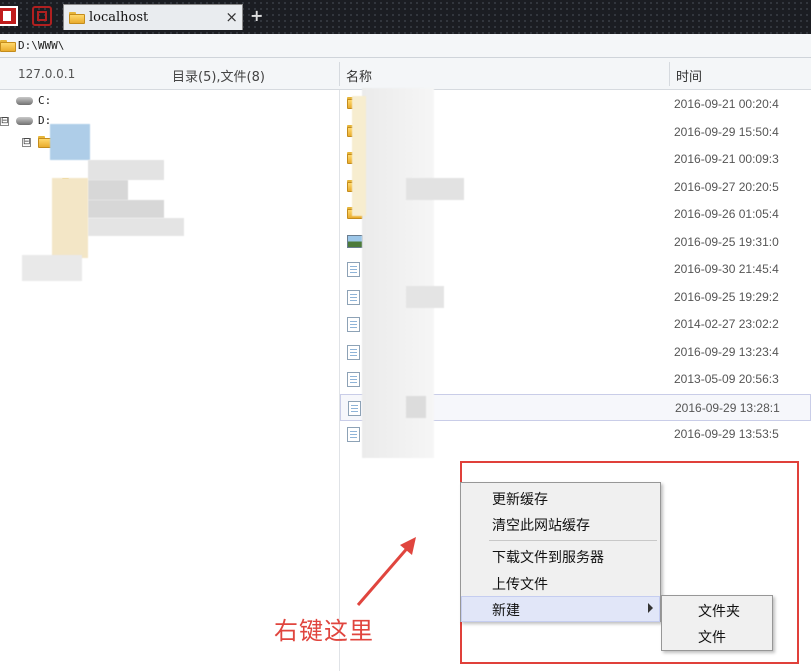 The width and height of the screenshot is (811, 671). I want to click on tab-bar: localhost × +, so click(405, 17).